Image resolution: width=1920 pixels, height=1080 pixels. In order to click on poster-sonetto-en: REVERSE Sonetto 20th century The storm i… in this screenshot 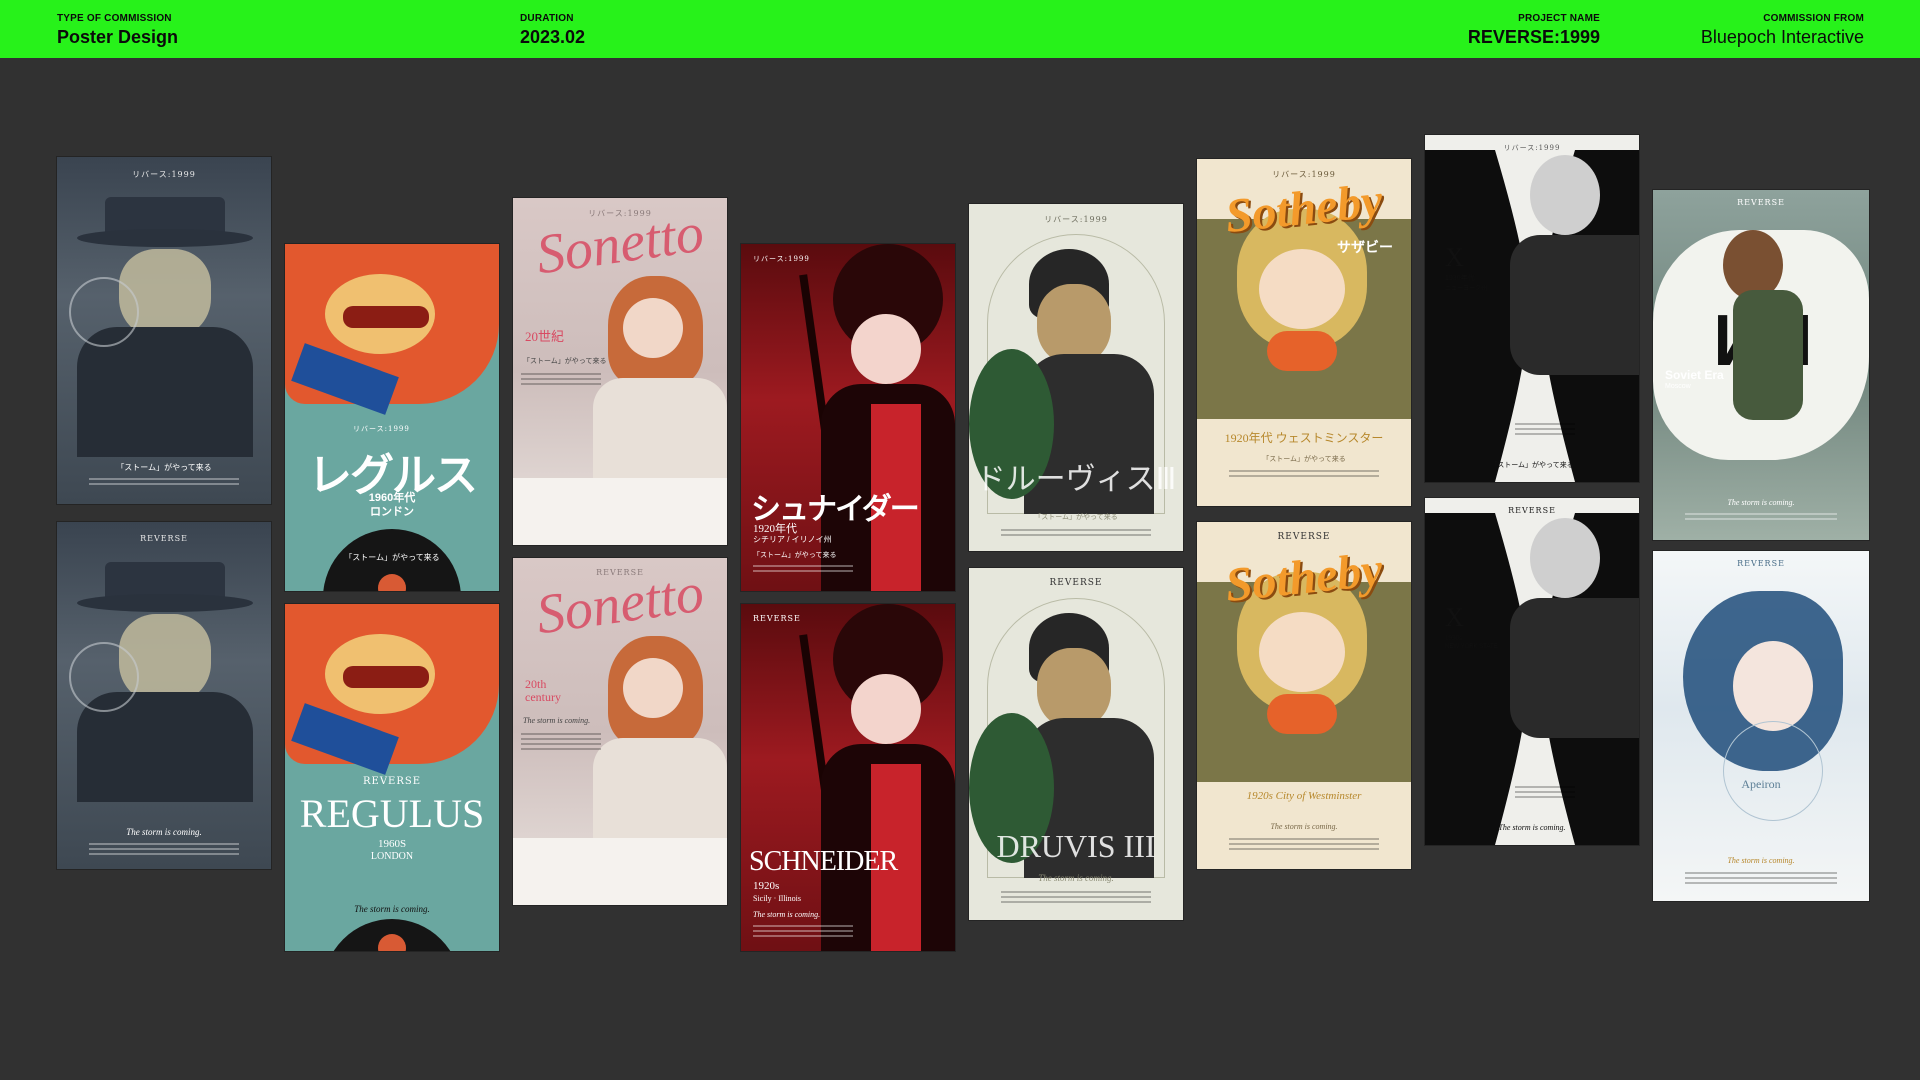, I will do `click(620, 731)`.